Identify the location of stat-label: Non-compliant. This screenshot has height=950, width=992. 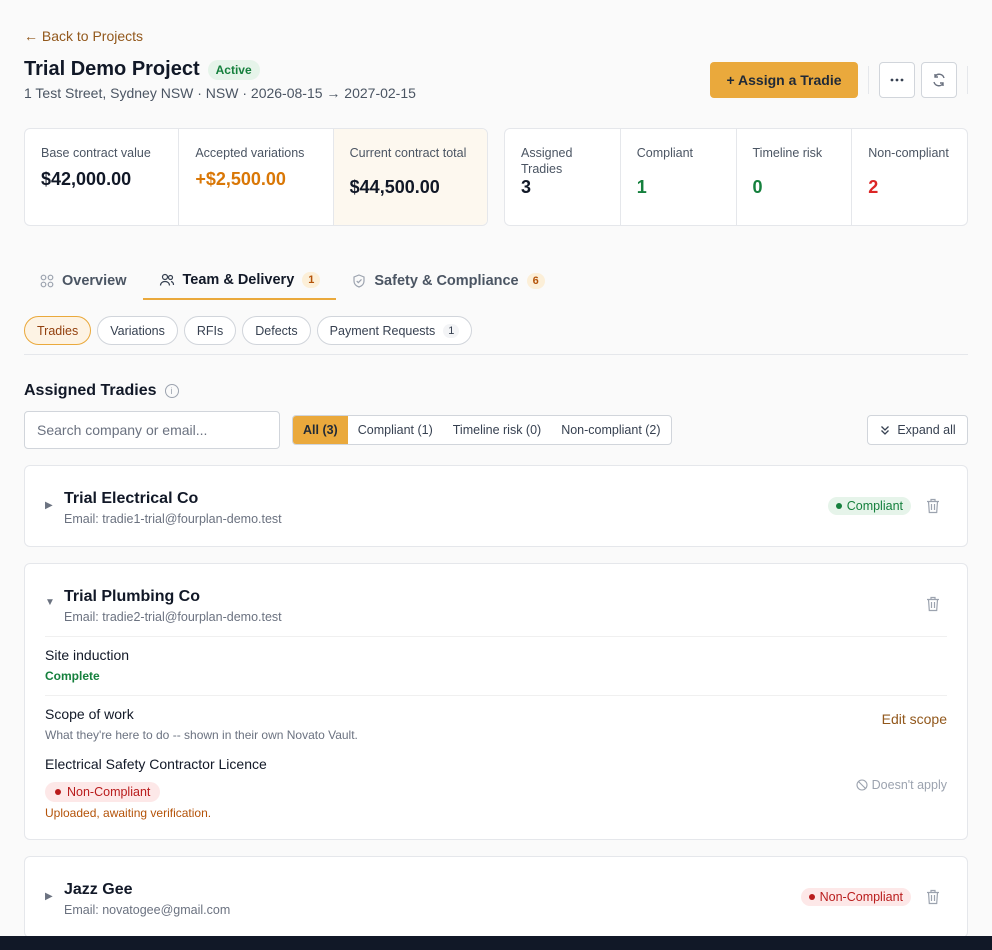
(908, 153).